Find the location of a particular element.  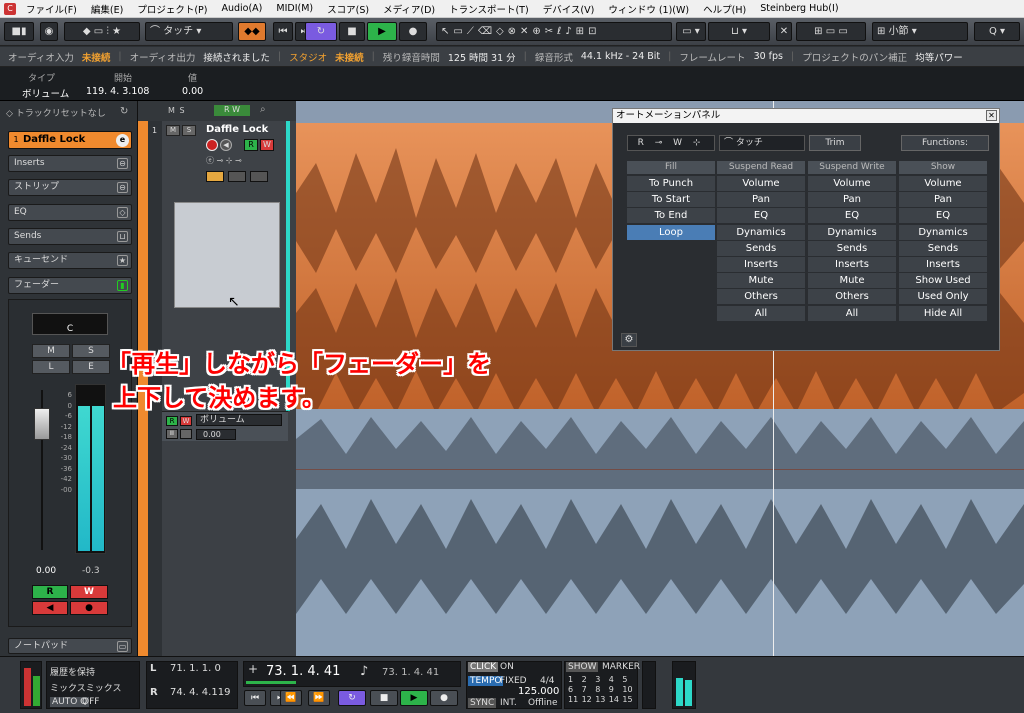

main-position-display: 73. 1. 4. 41 is located at coordinates (303, 671).